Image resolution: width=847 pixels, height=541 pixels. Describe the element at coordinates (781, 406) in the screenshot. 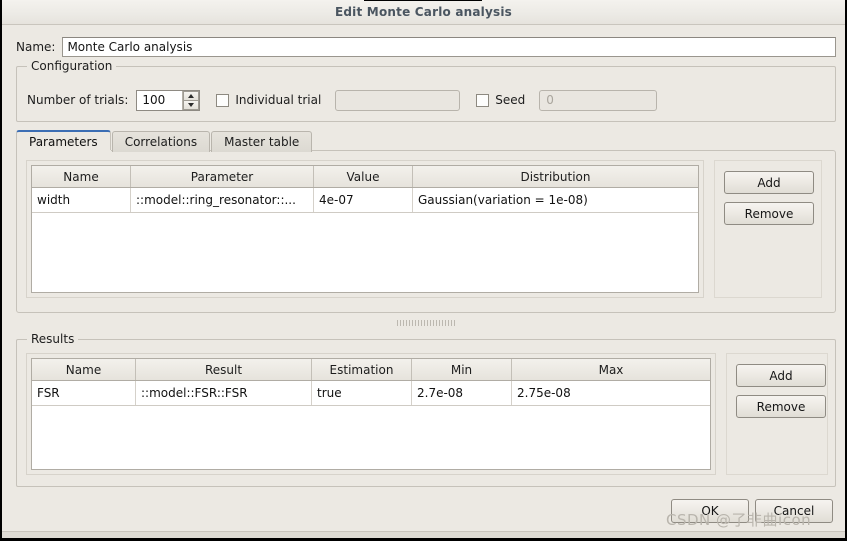

I see `results-remove-button: Remove` at that location.